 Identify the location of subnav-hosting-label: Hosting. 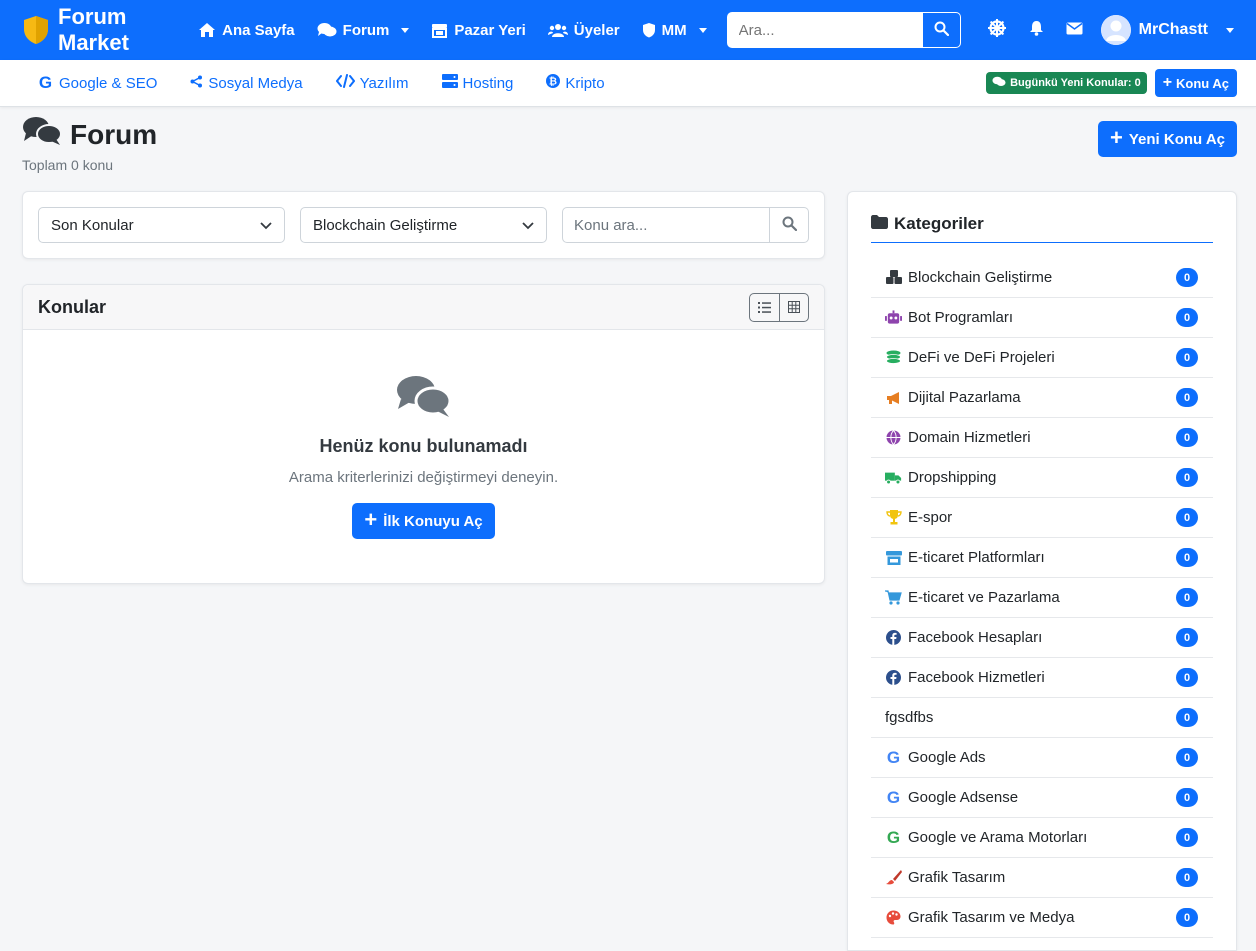
(488, 83).